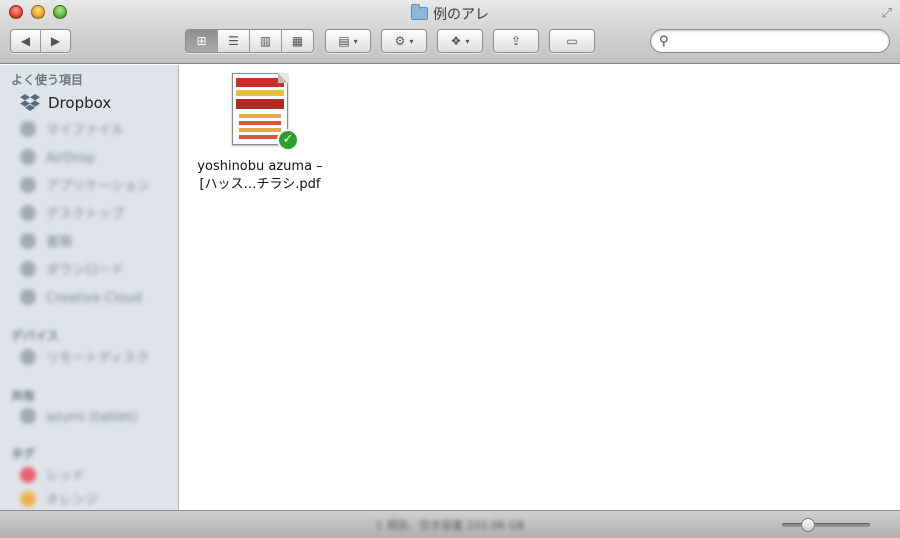 This screenshot has height=538, width=900. Describe the element at coordinates (66, 476) in the screenshot. I see `sidebar-item-label: レッド` at that location.